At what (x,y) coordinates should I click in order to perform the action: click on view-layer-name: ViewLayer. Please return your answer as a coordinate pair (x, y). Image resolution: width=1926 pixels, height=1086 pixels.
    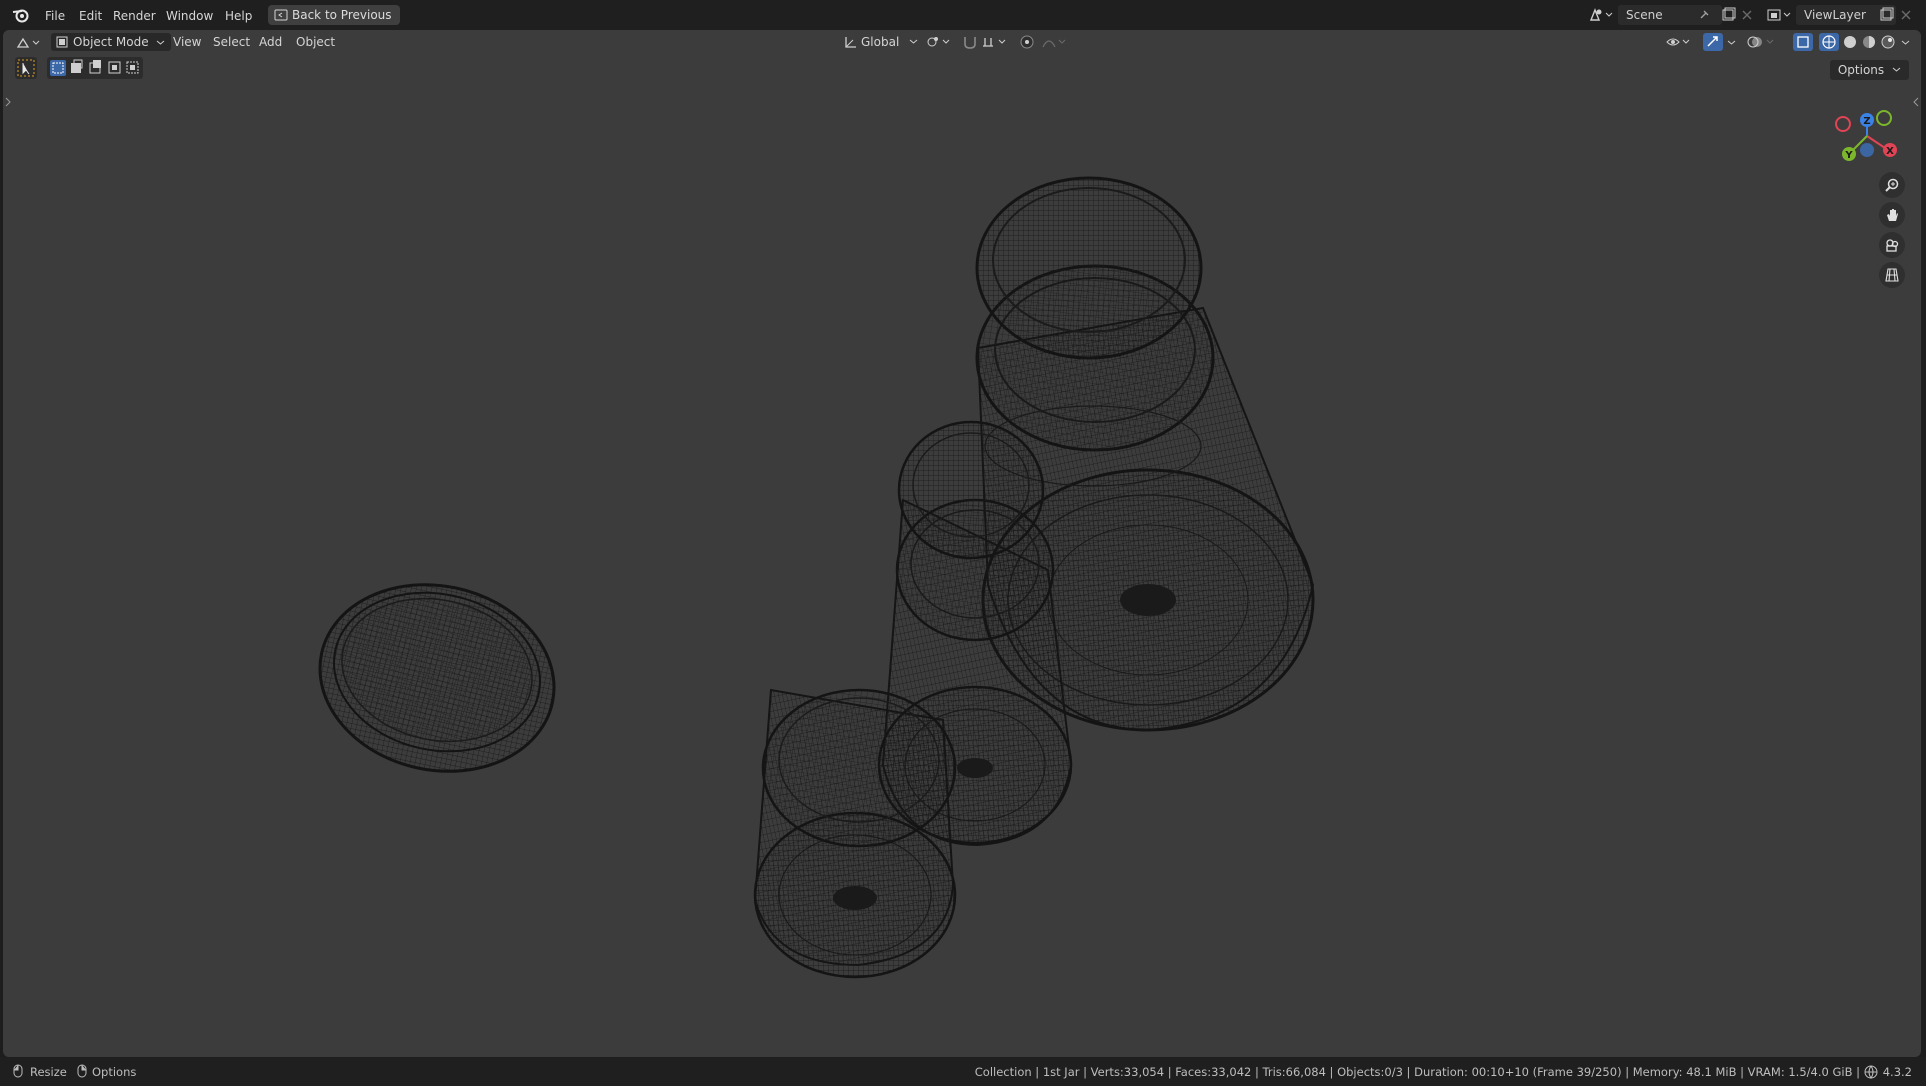
    Looking at the image, I should click on (1835, 15).